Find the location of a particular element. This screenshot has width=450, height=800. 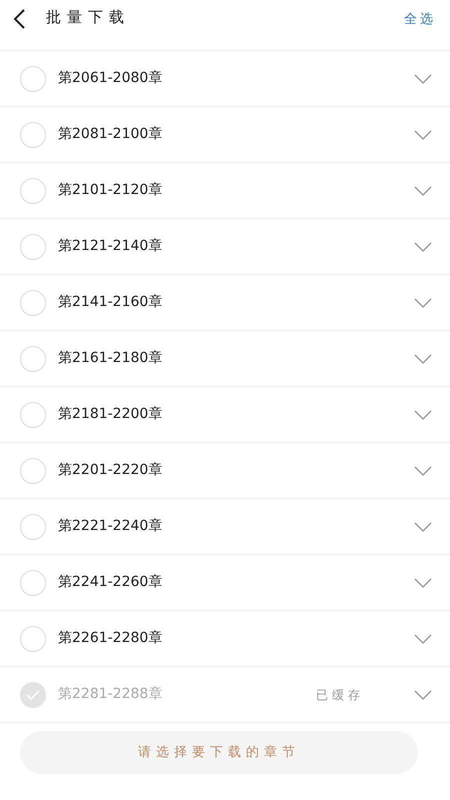

status-label: 已缓存 is located at coordinates (340, 695).